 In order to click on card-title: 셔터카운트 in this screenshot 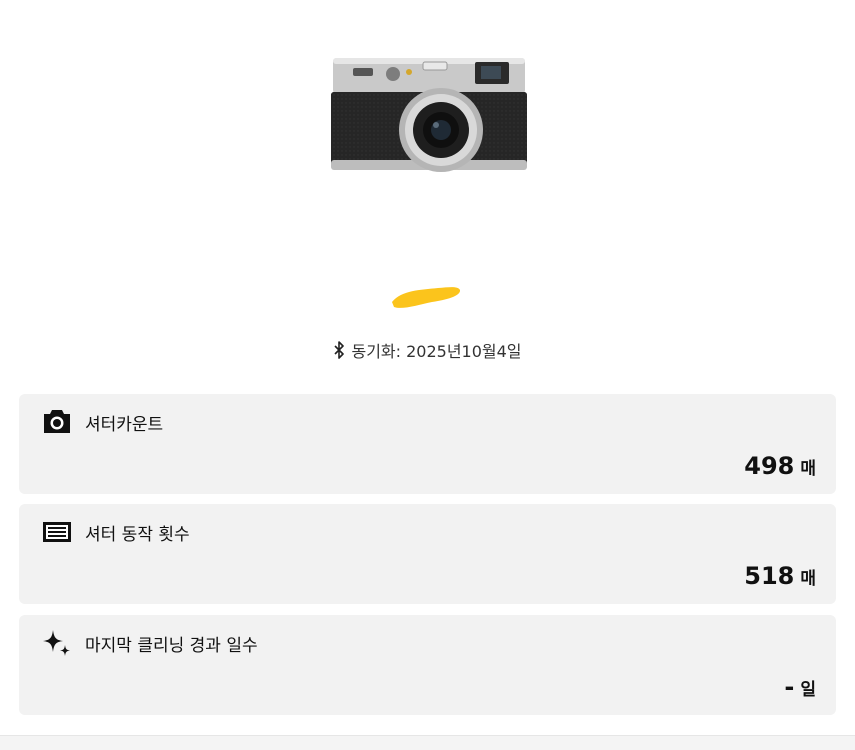, I will do `click(124, 425)`.